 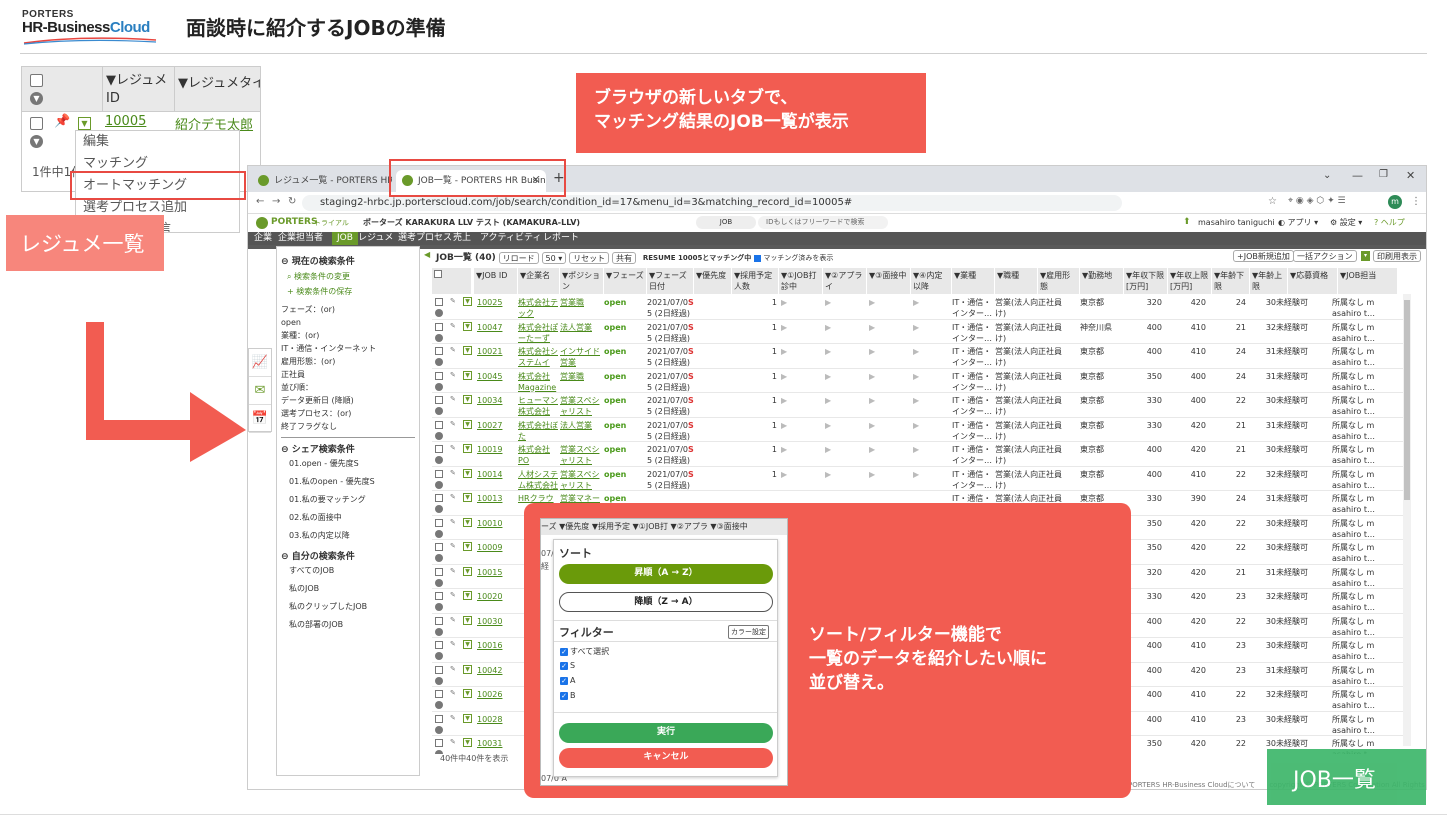 What do you see at coordinates (292, 201) in the screenshot?
I see `reload-icon: ↻` at bounding box center [292, 201].